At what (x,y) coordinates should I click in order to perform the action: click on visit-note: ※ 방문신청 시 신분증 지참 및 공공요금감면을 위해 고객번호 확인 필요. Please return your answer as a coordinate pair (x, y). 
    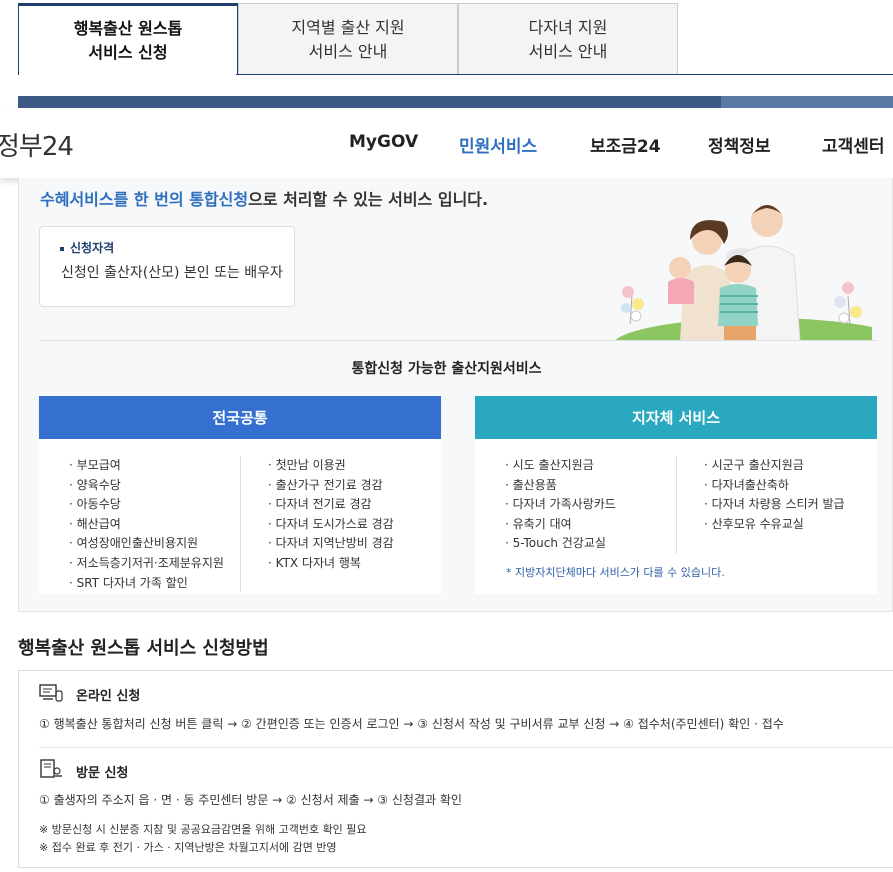
    Looking at the image, I should click on (203, 829).